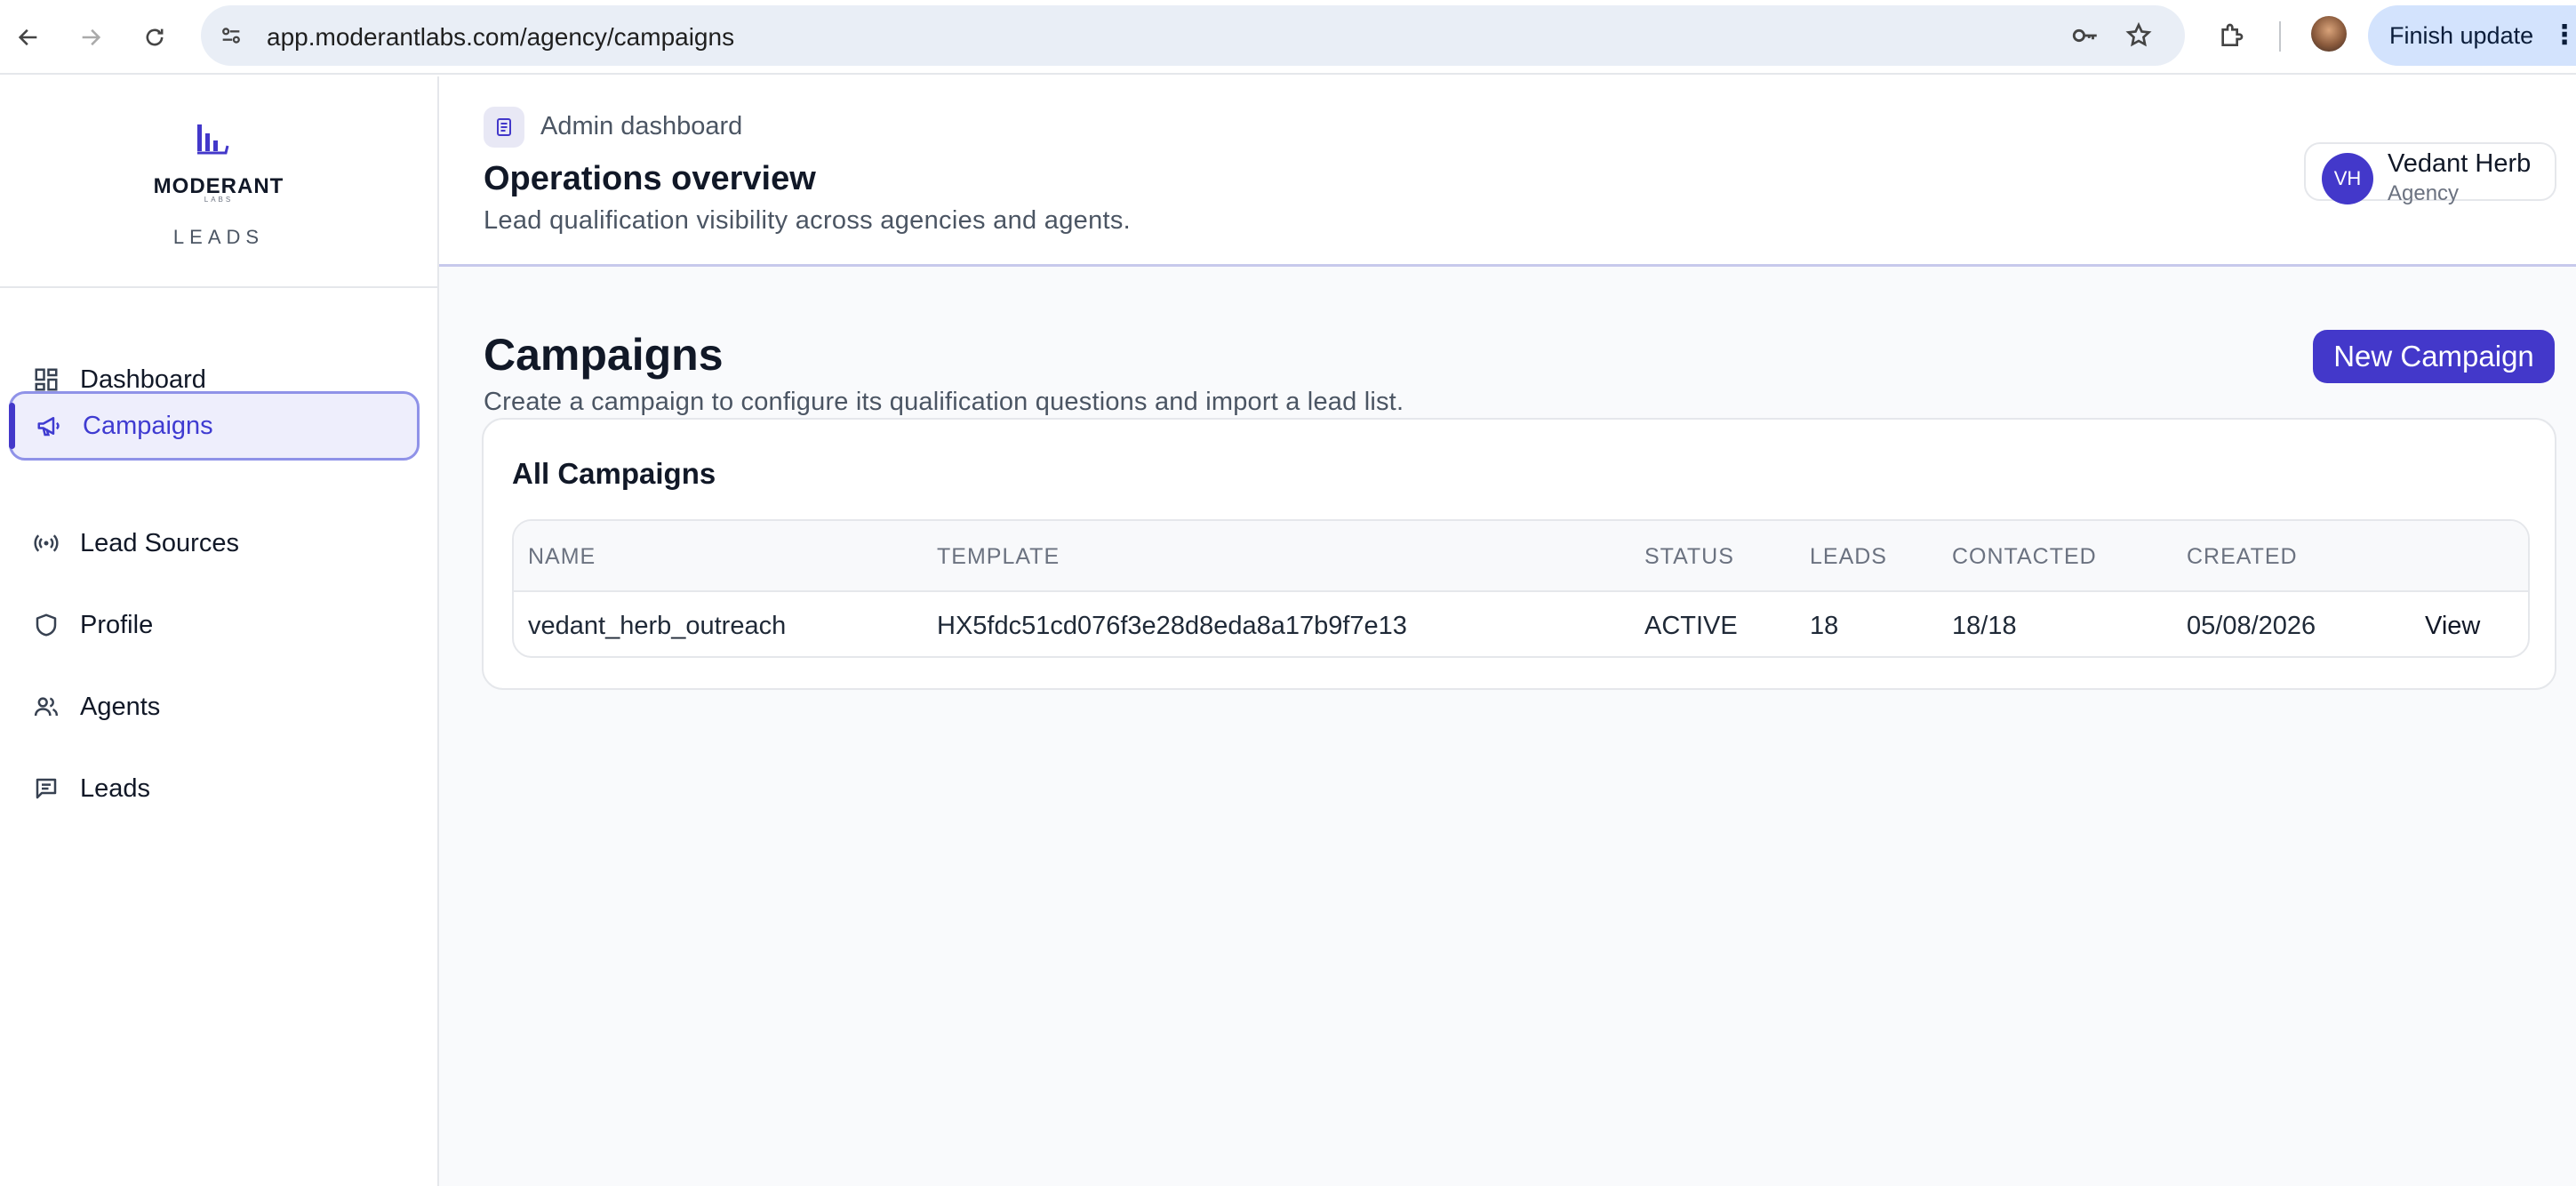  Describe the element at coordinates (657, 626) in the screenshot. I see `campaign-name: vedant_herb_outreach` at that location.